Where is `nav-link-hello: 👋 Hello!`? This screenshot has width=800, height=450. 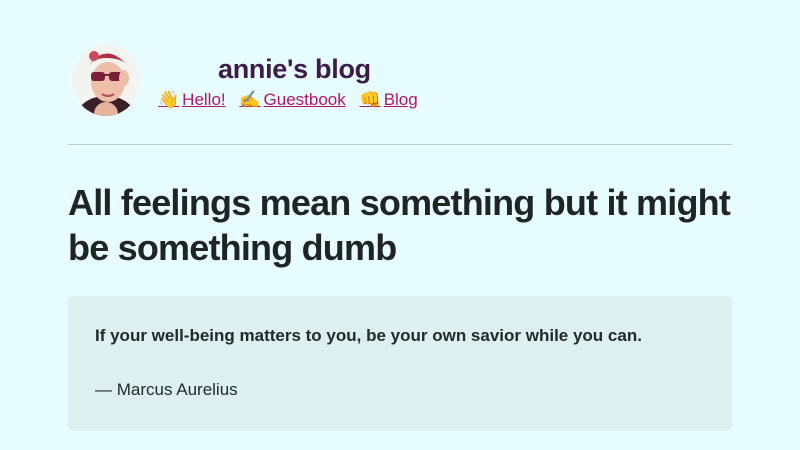 nav-link-hello: 👋 Hello! is located at coordinates (192, 100).